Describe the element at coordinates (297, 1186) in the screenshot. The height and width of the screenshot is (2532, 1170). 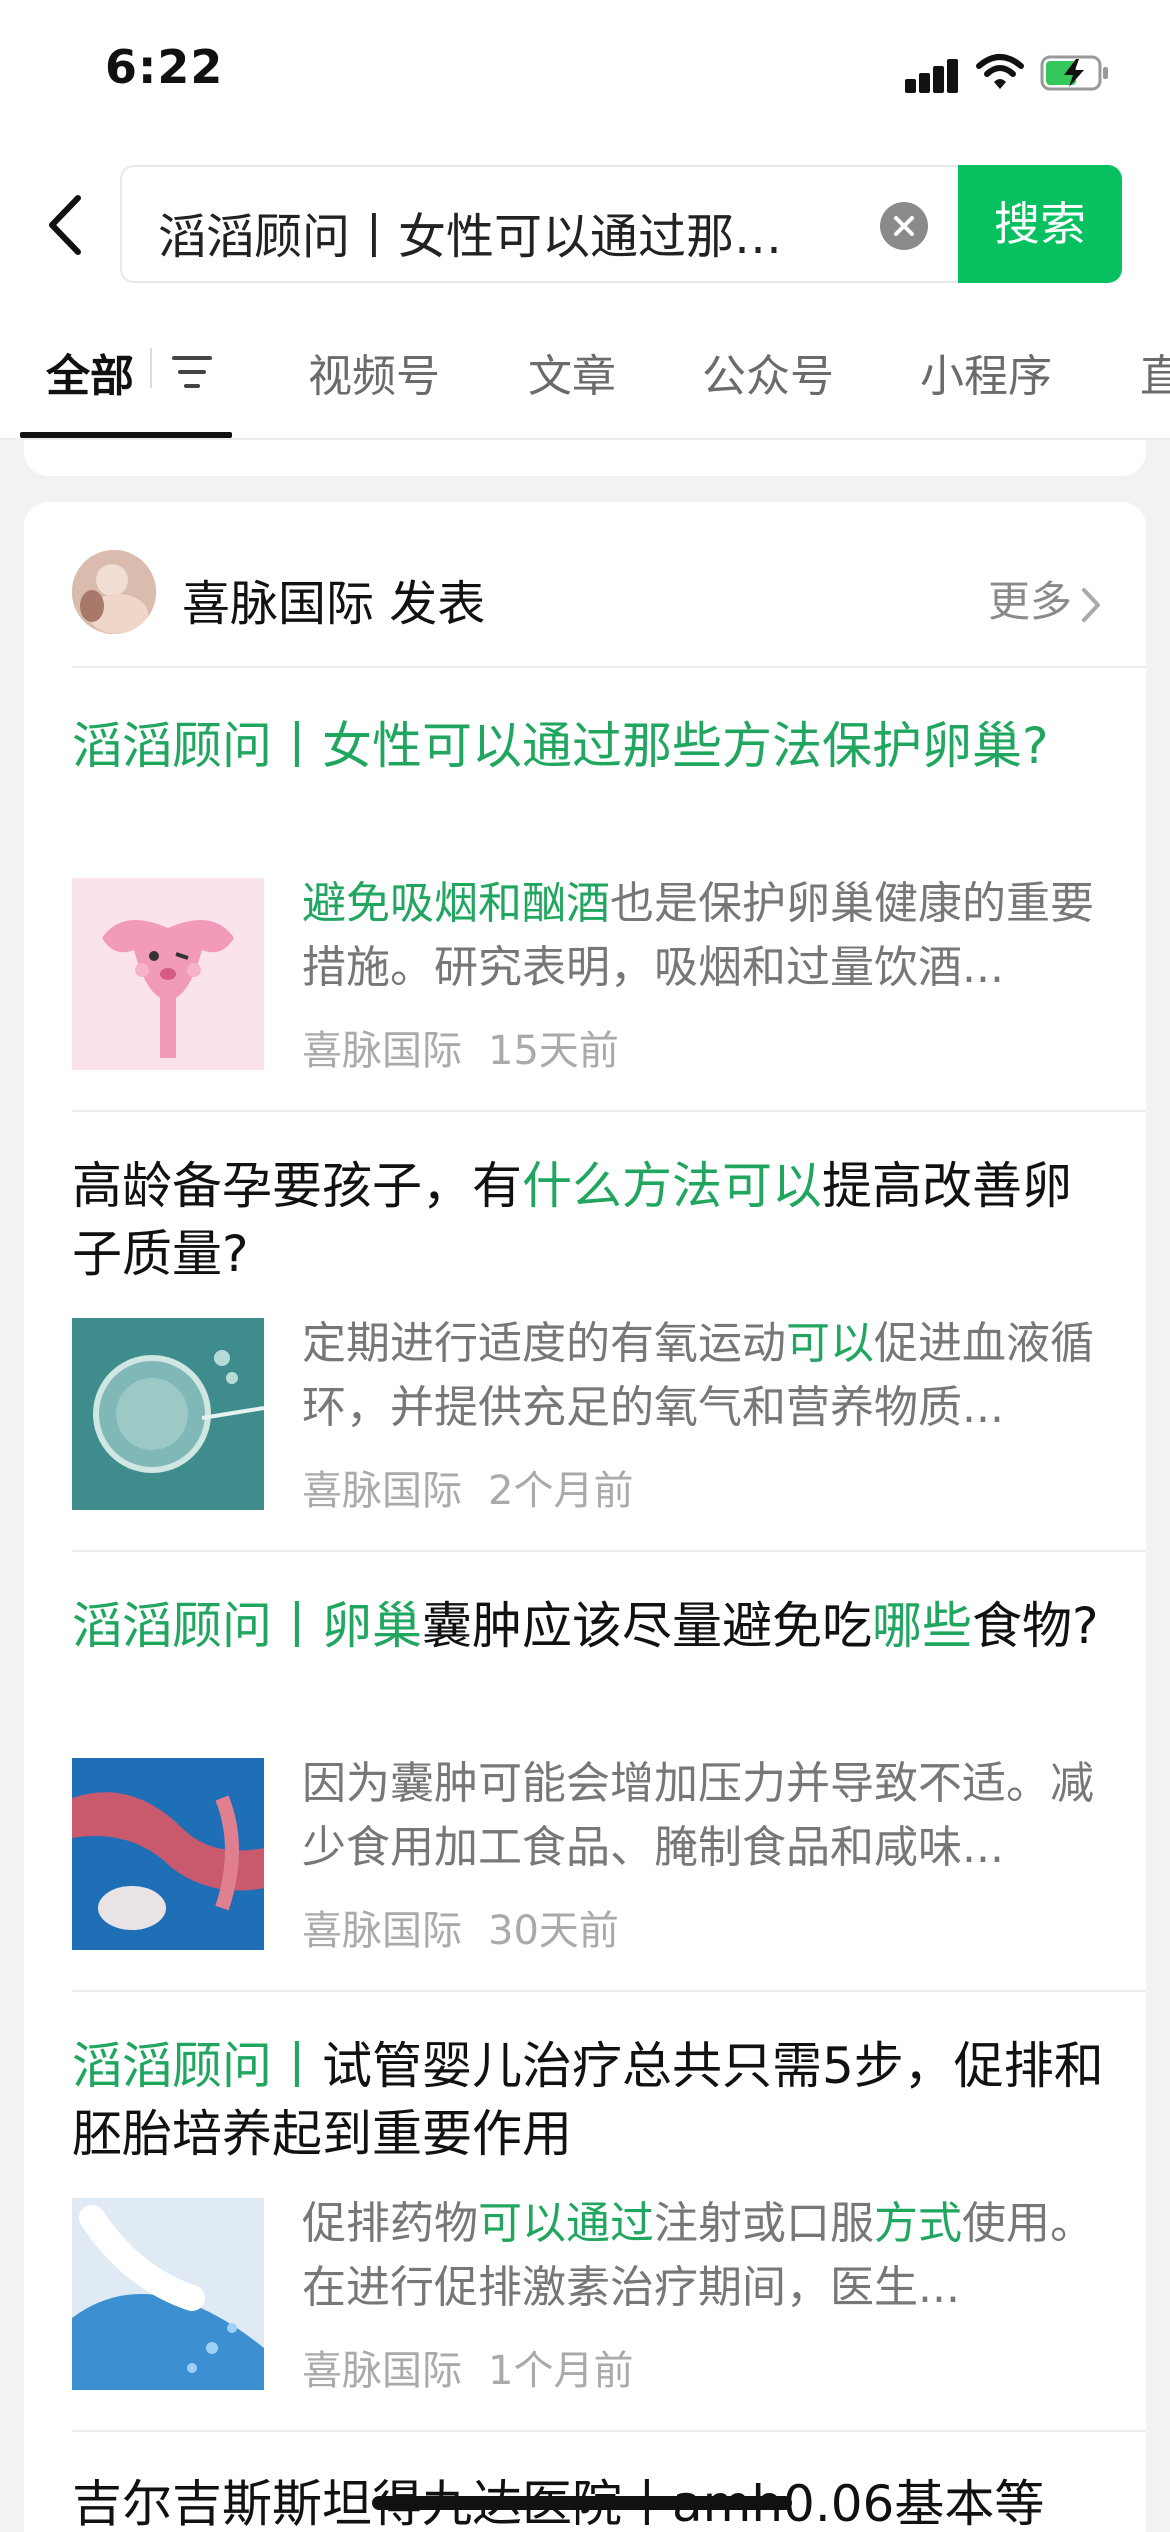
I see `text-segment: 高龄备孕要孩子，有` at that location.